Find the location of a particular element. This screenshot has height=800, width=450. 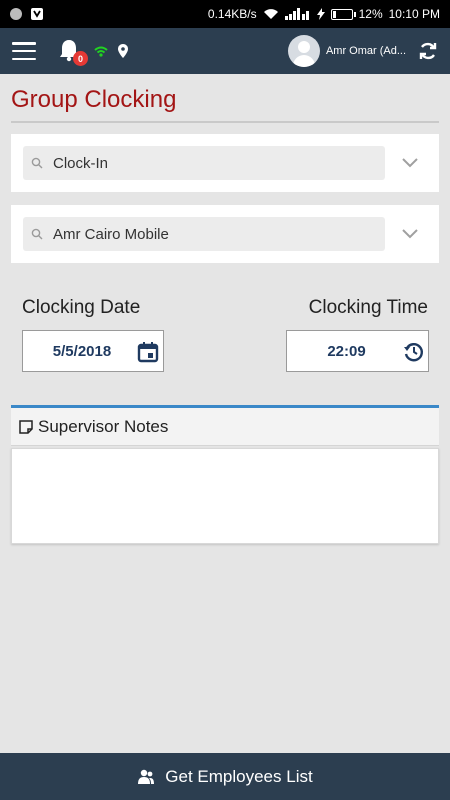

calendar-icon is located at coordinates (148, 352).